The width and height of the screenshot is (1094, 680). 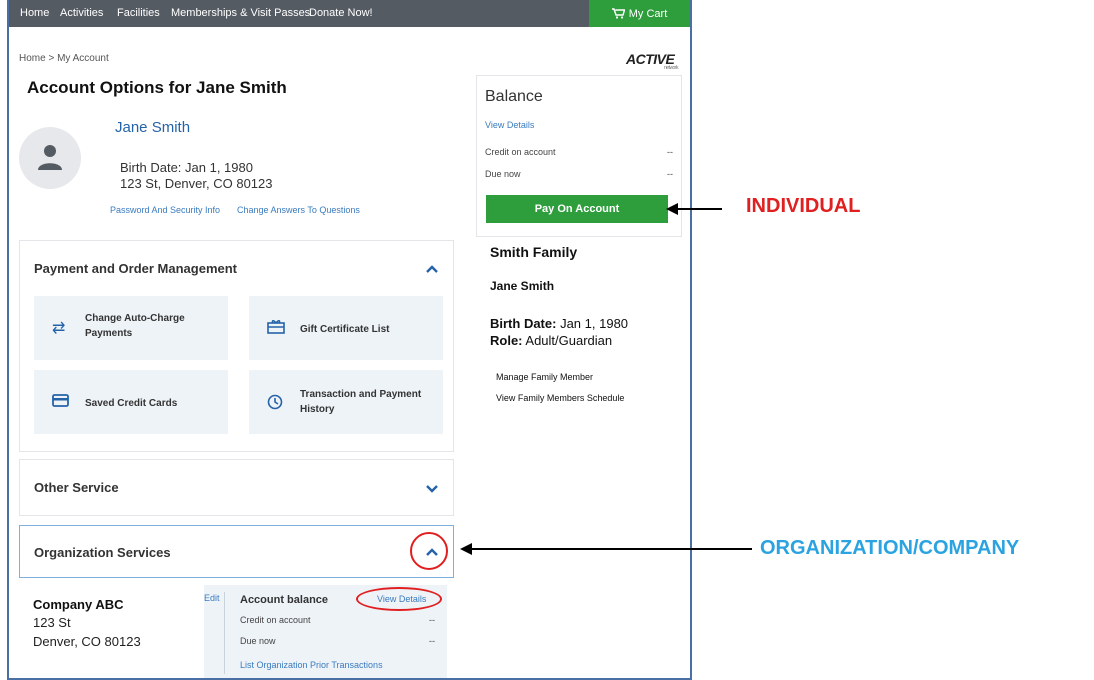 What do you see at coordinates (890, 548) in the screenshot?
I see `organization-annotation: ORGANIZATION/COMPANY` at bounding box center [890, 548].